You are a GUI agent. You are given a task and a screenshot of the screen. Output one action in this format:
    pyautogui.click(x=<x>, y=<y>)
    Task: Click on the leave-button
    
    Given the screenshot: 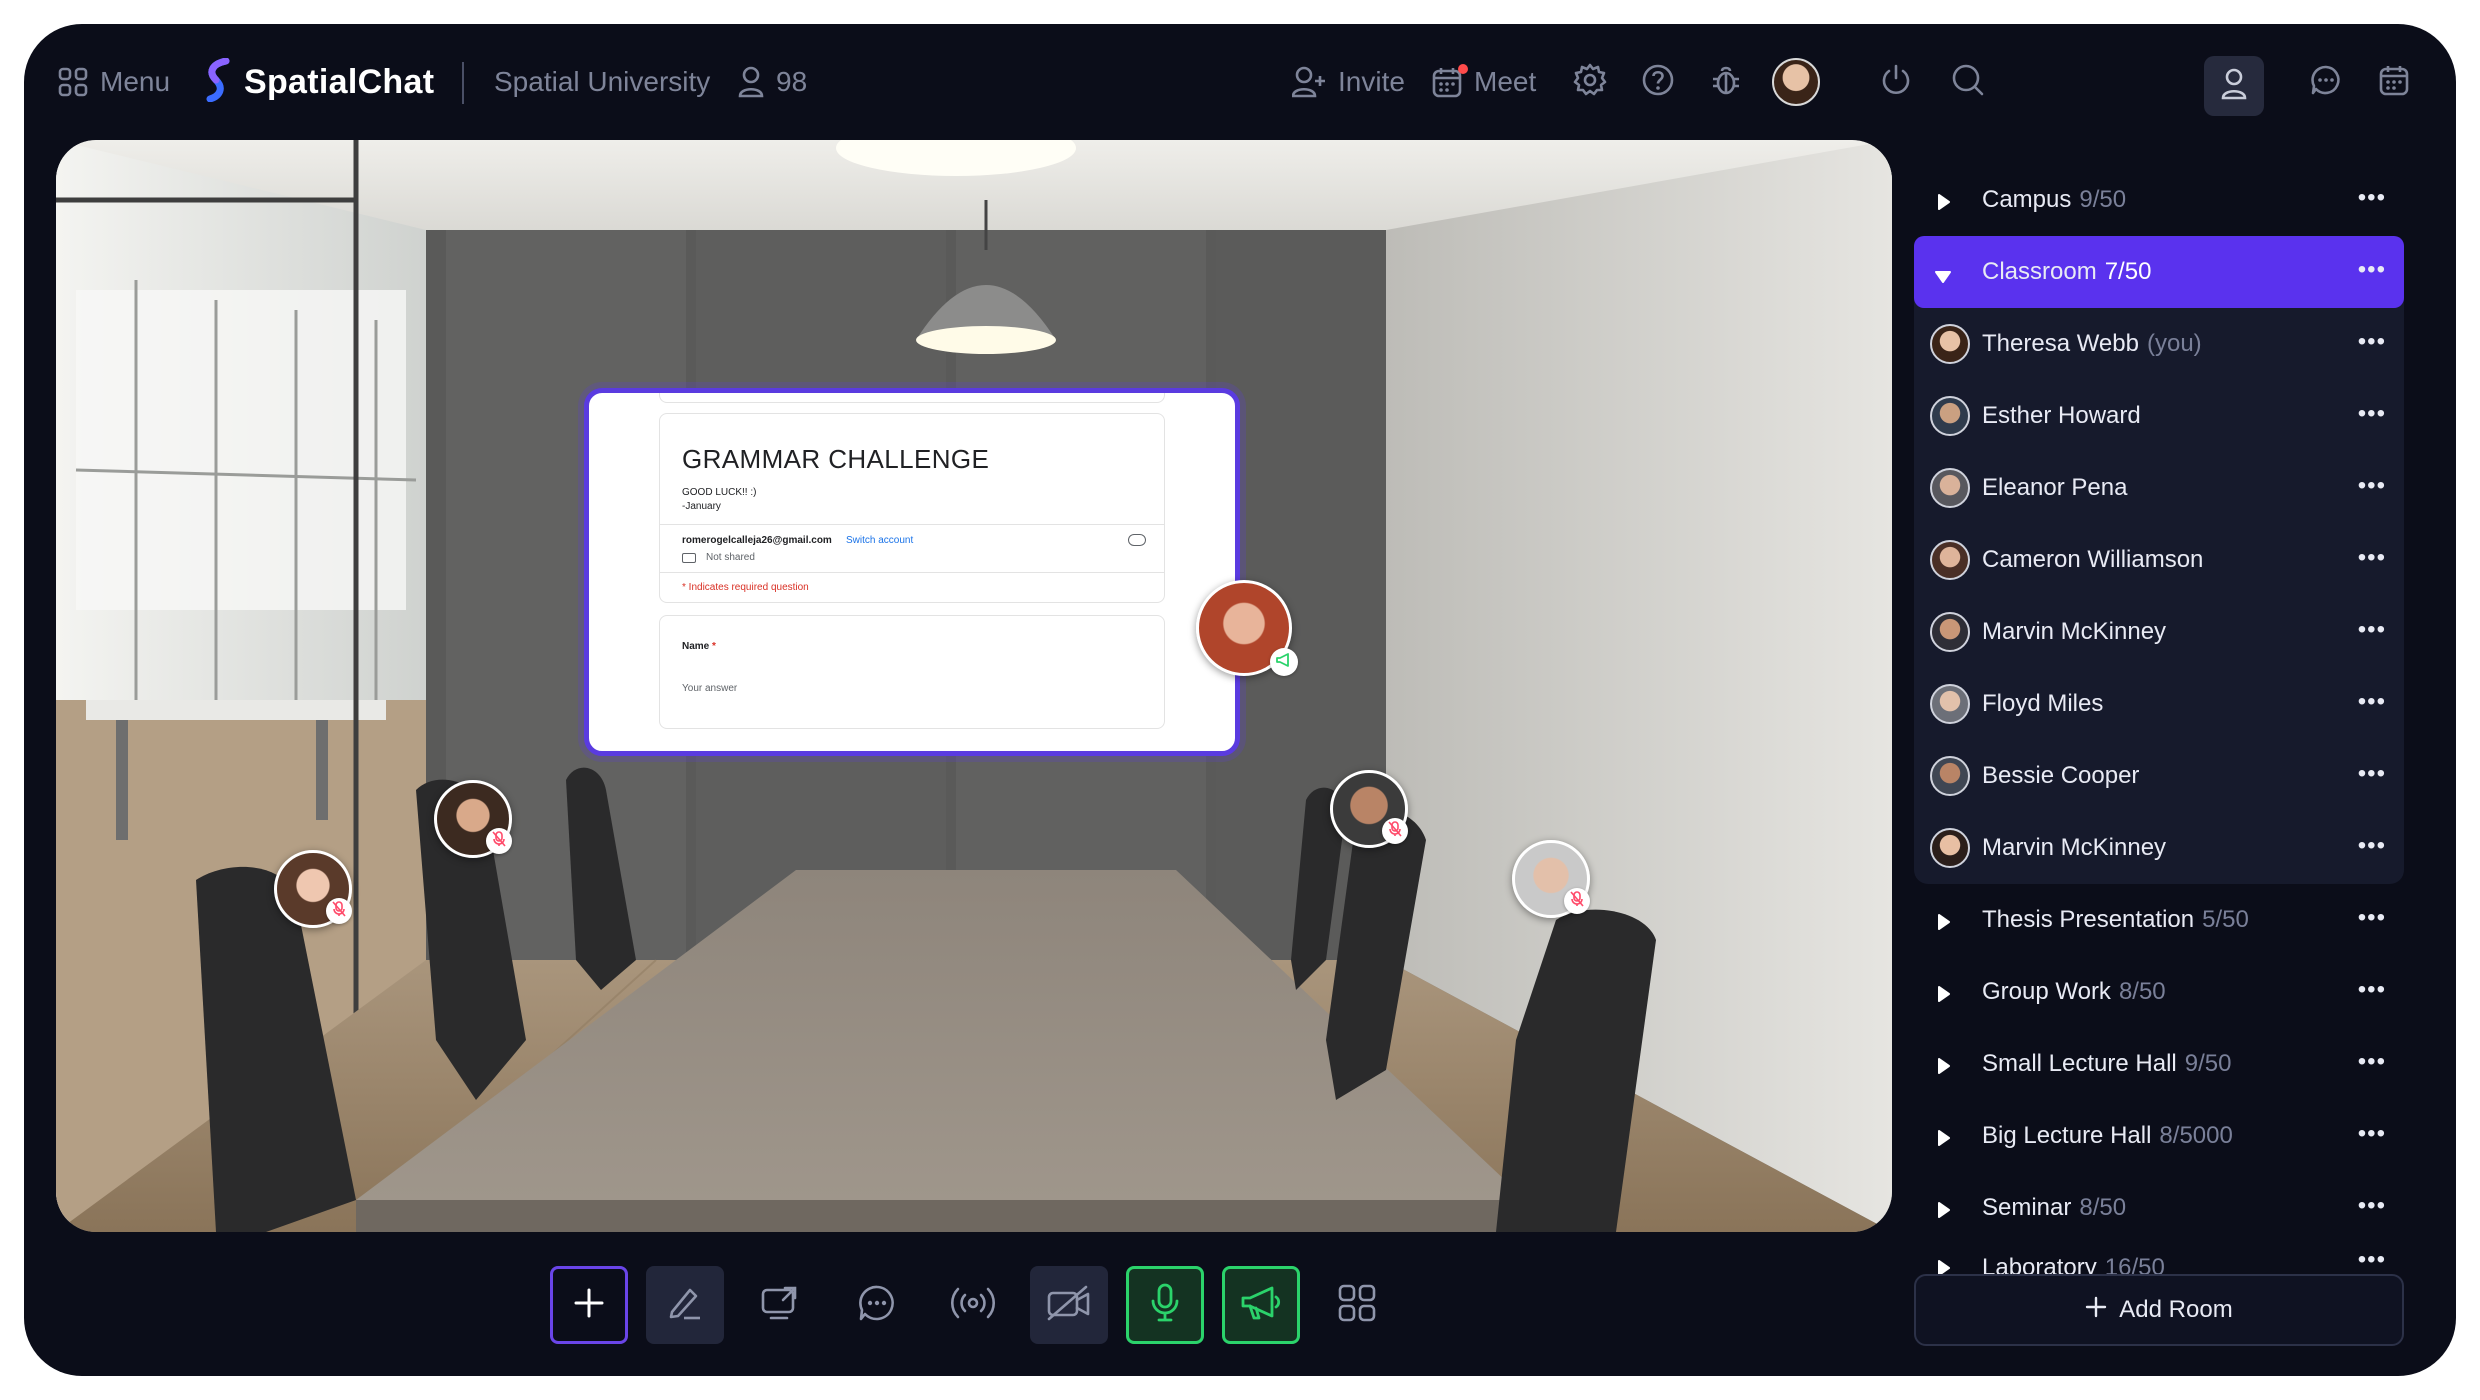 What is the action you would take?
    pyautogui.click(x=1896, y=82)
    